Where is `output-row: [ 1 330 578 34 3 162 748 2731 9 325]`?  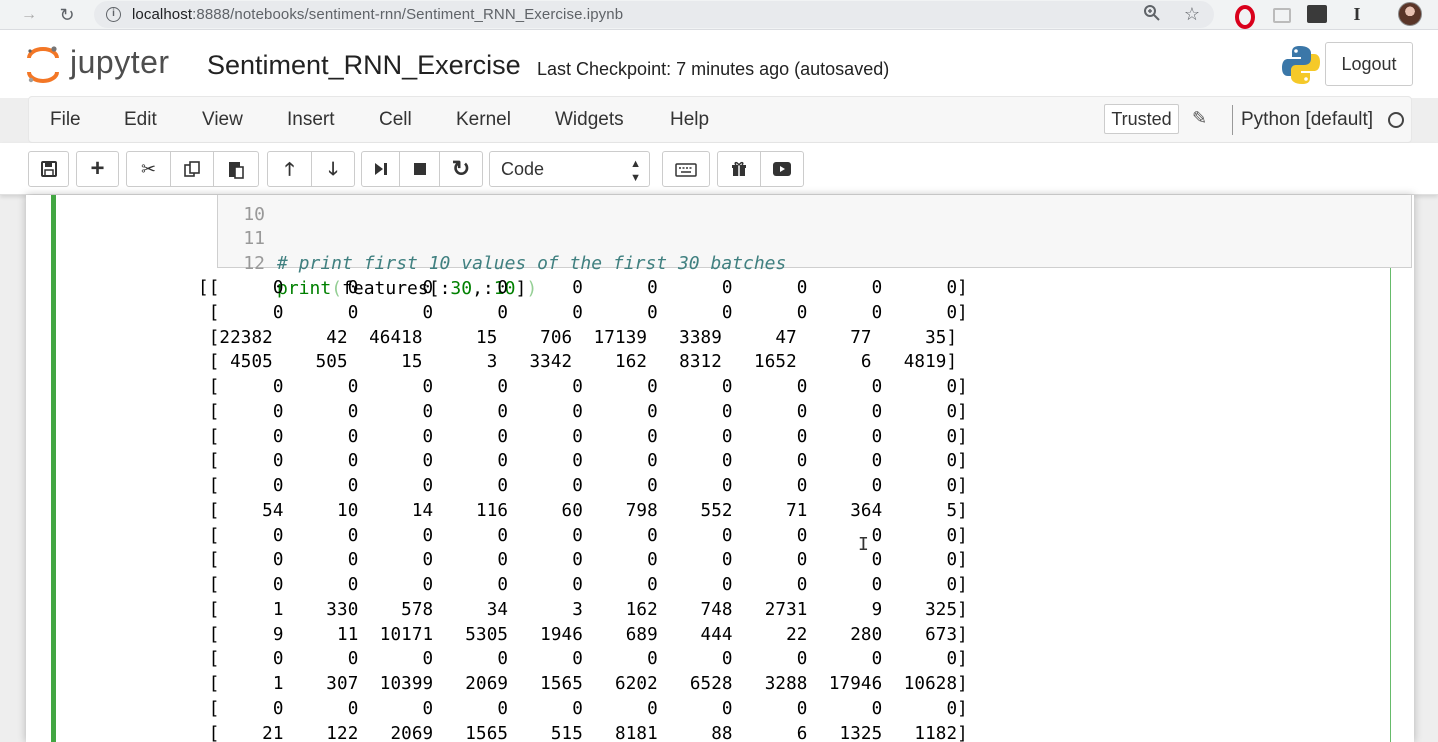
output-row: [ 1 330 578 34 3 162 748 2731 9 325] is located at coordinates (583, 609).